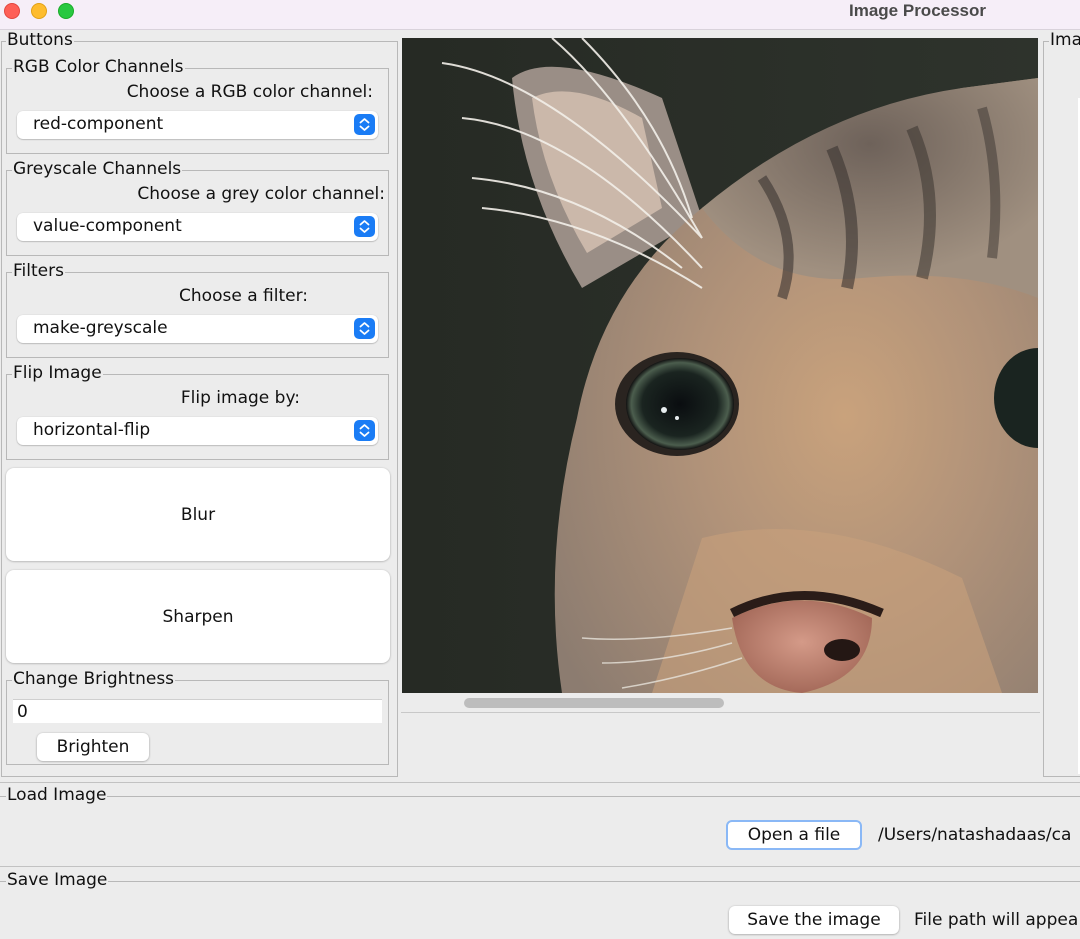 The width and height of the screenshot is (1080, 939). I want to click on flip-prompt: Flip image by:, so click(240, 398).